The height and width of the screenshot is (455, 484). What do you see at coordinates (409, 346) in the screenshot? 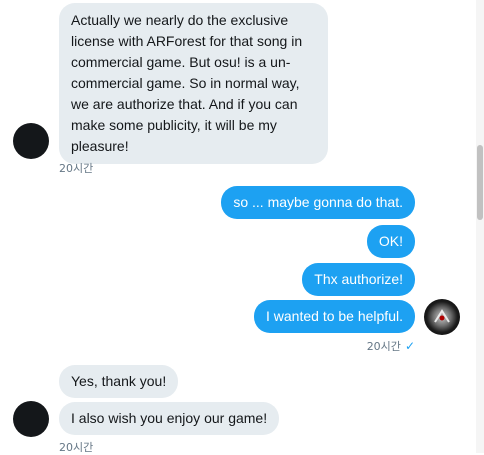
I see `checkmark-icon: ✓` at bounding box center [409, 346].